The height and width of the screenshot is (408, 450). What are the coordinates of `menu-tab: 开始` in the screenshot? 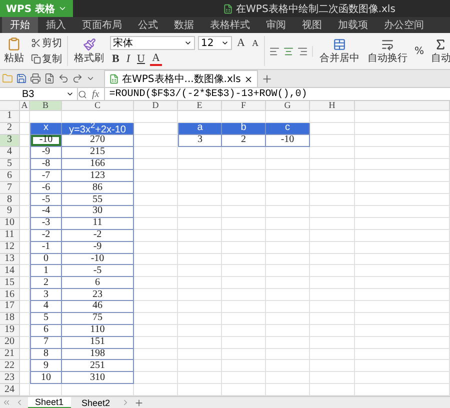 It's located at (20, 25).